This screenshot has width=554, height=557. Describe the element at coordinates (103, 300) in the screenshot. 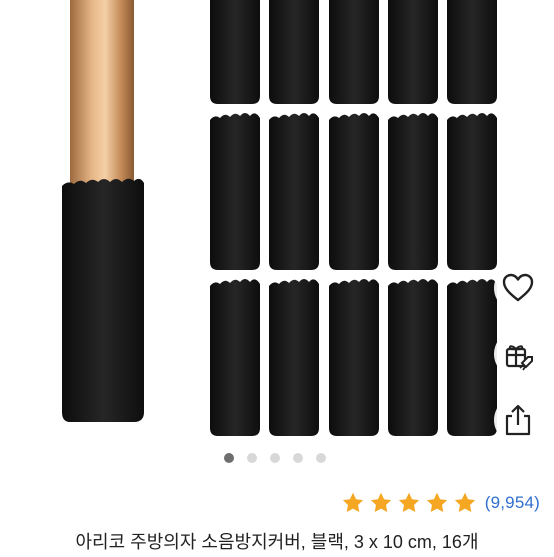

I see `leg-cover` at that location.